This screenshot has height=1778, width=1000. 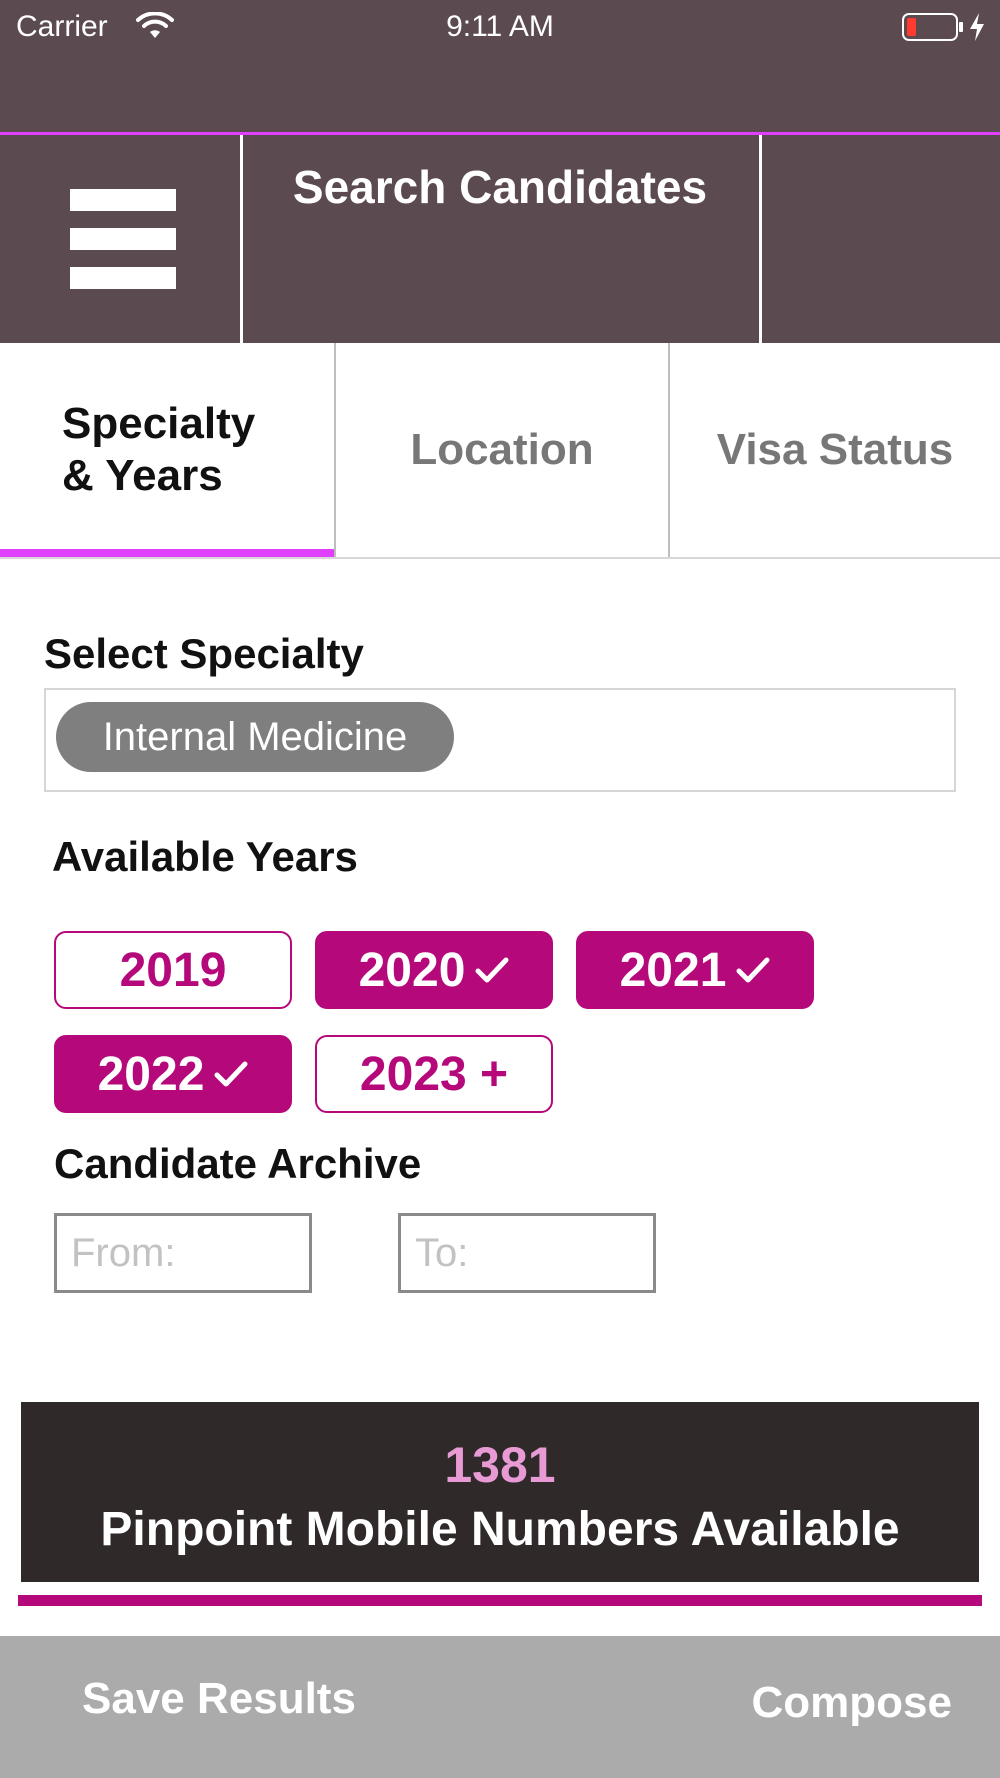 I want to click on results-count-banner: 1381 Pinpoint Mobile Numbers Available, so click(x=500, y=1492).